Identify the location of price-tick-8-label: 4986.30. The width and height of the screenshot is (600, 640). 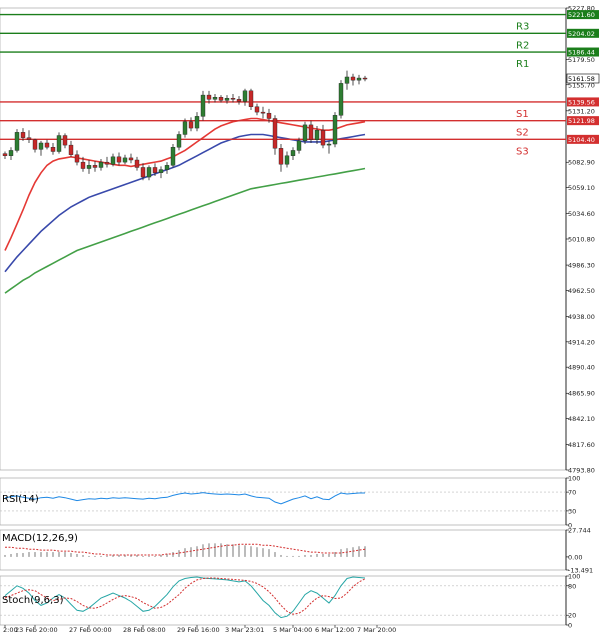
(581, 266).